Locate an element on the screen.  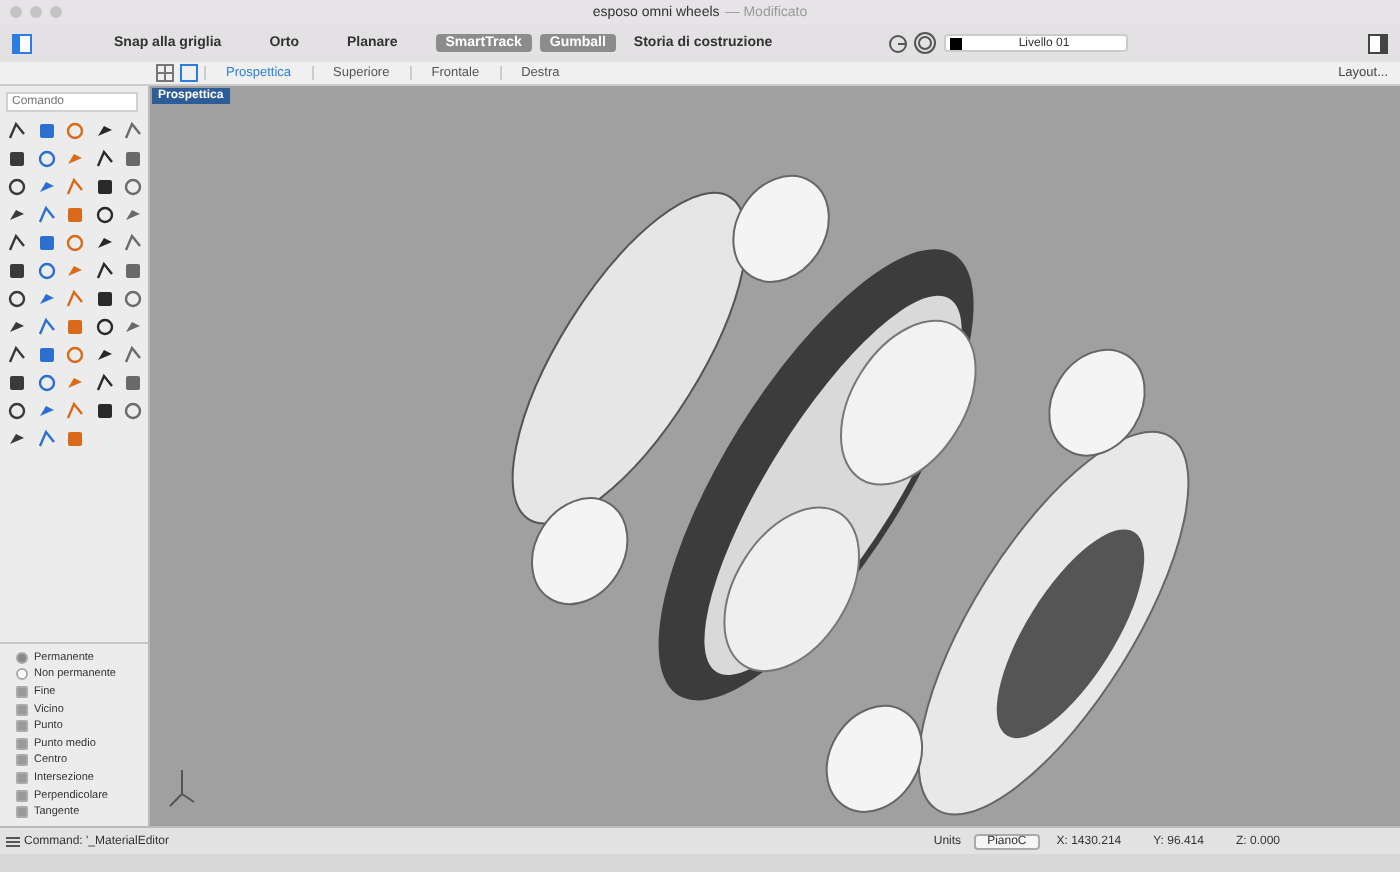
history-icon is located at coordinates (898, 43).